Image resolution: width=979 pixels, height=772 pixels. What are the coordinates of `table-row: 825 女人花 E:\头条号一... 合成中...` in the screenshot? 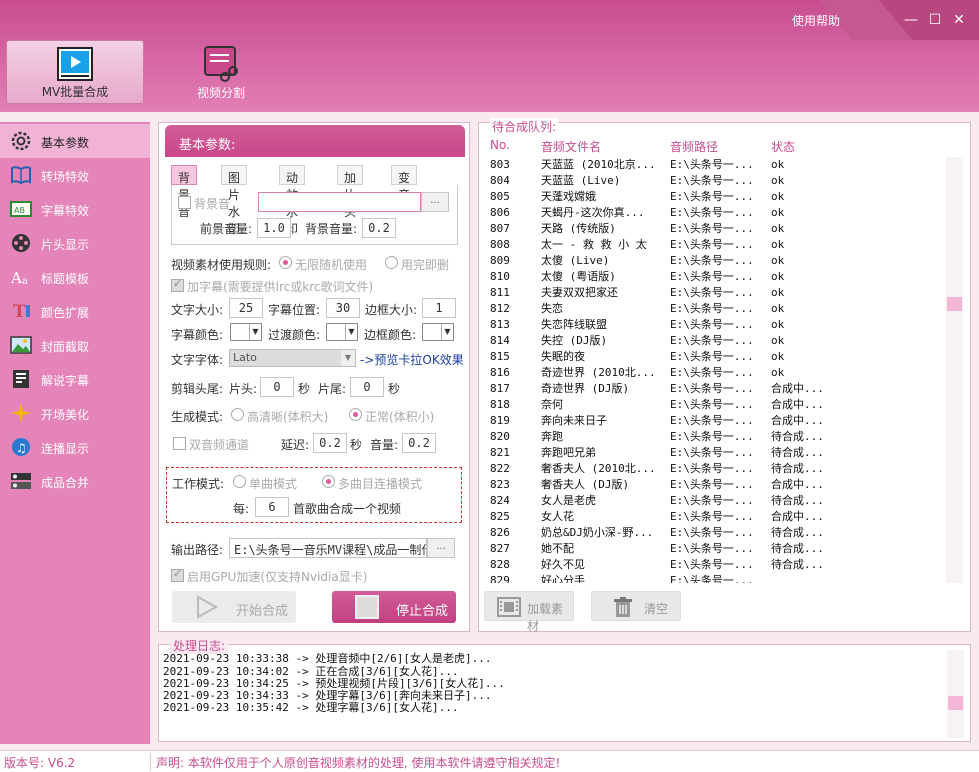 It's located at (716, 517).